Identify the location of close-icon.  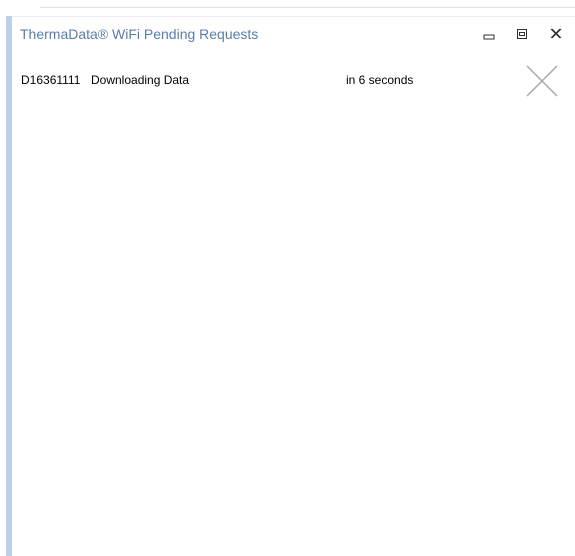
(556, 33).